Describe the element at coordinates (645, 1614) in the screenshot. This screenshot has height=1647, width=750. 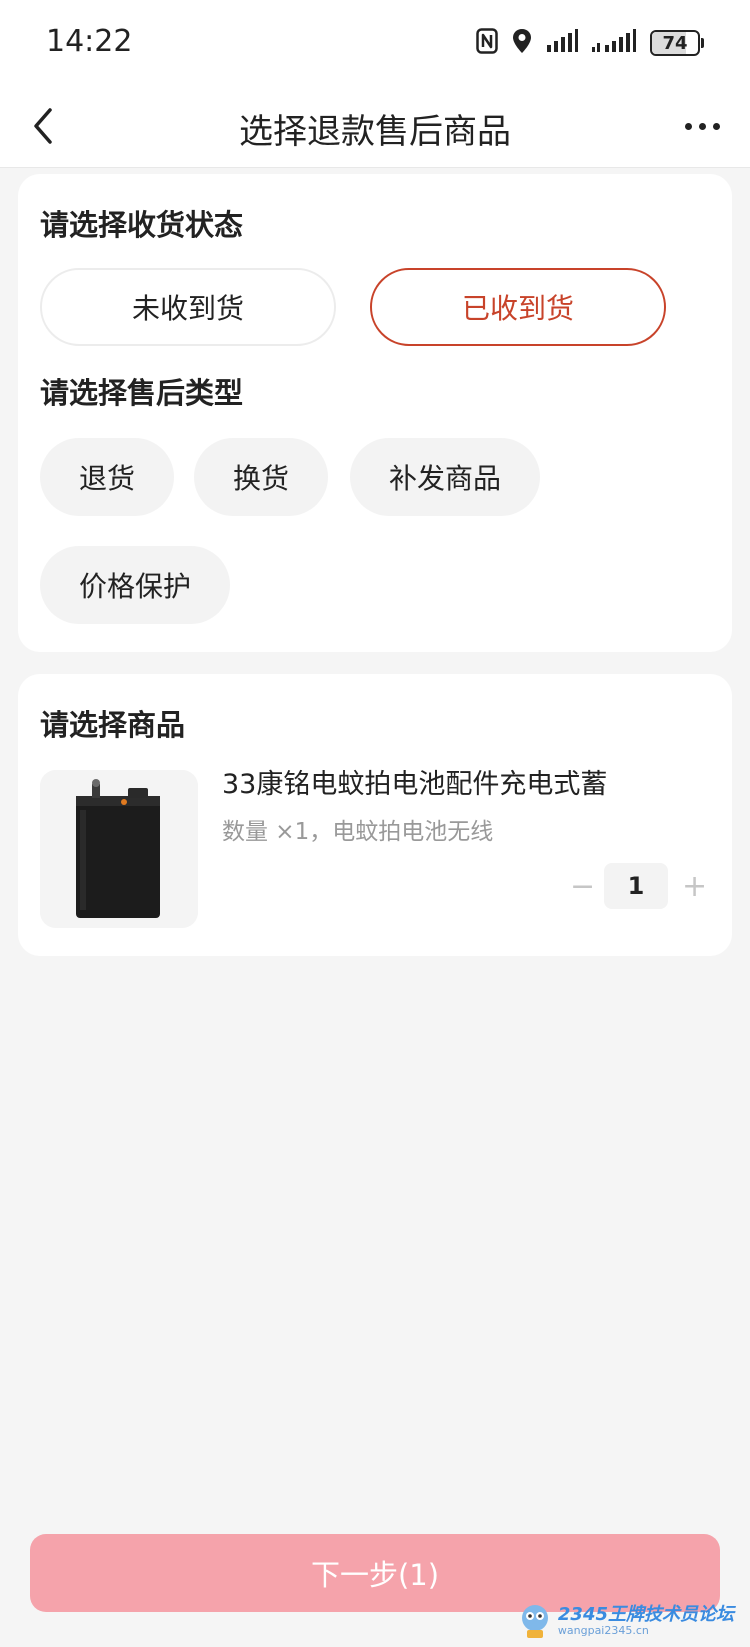
I see `watermark-brand: 2345王牌技术员论坛` at that location.